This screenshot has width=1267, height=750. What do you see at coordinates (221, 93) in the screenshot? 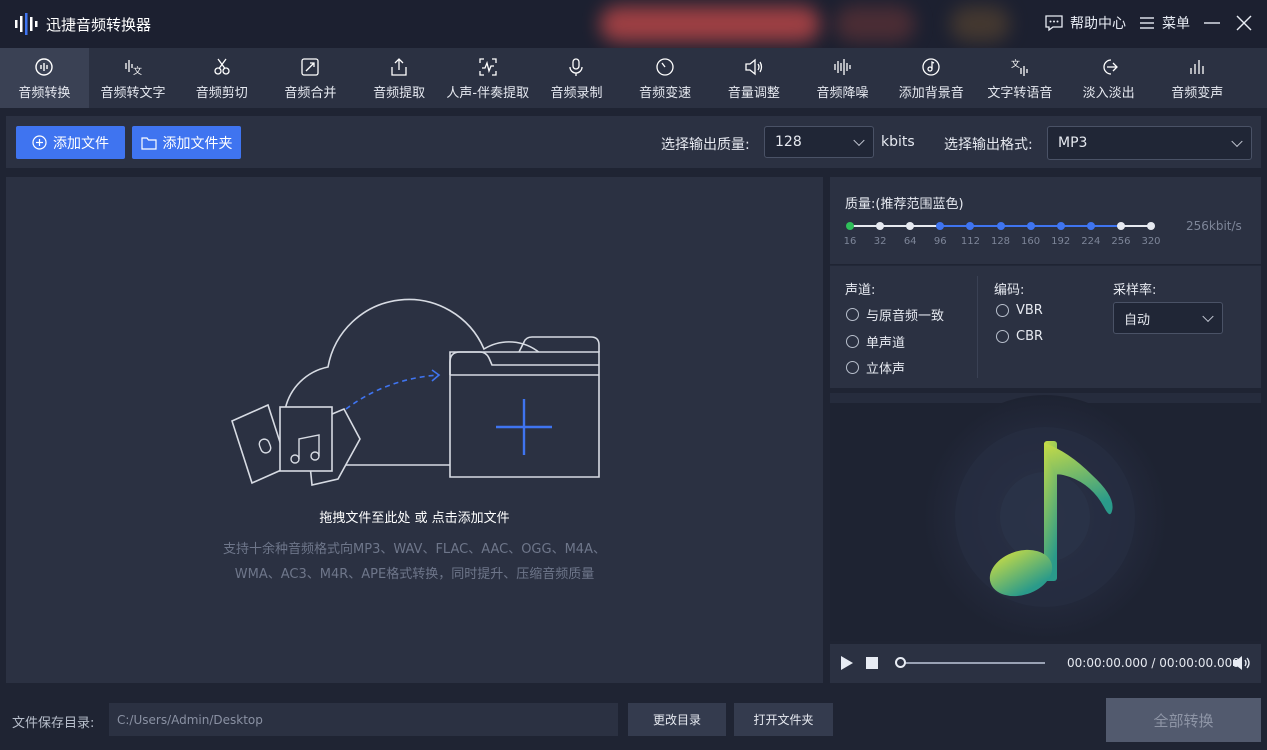
I see `tool-label: 音频剪切` at bounding box center [221, 93].